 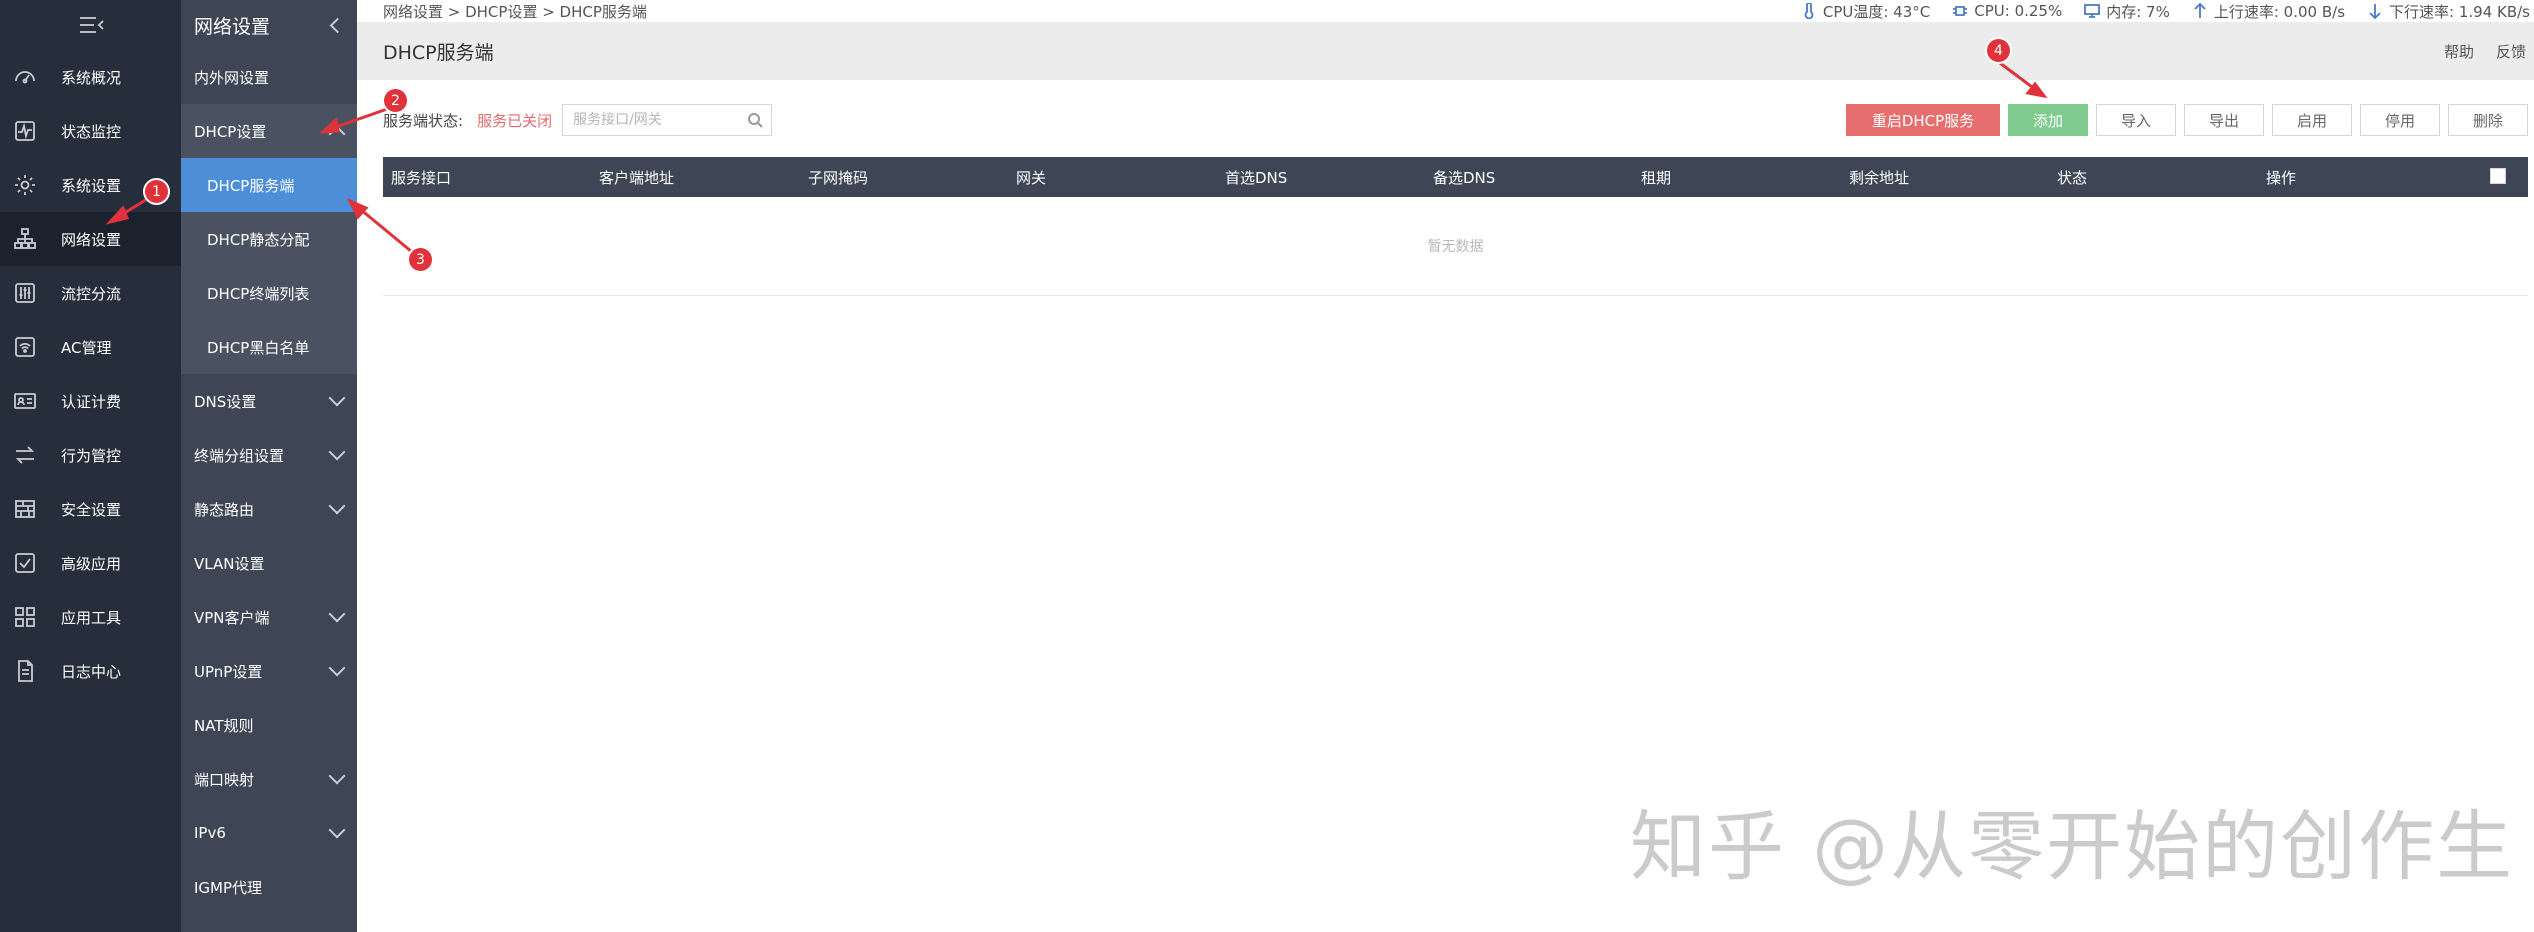 What do you see at coordinates (2498, 176) in the screenshot?
I see `select-all-checkbox` at bounding box center [2498, 176].